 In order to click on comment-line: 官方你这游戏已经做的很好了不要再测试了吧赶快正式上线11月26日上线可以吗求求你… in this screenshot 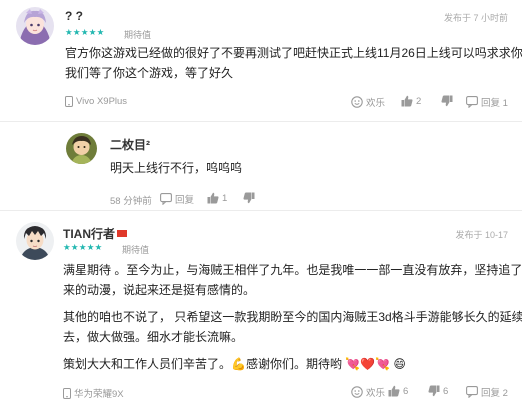, I will do `click(293, 53)`.